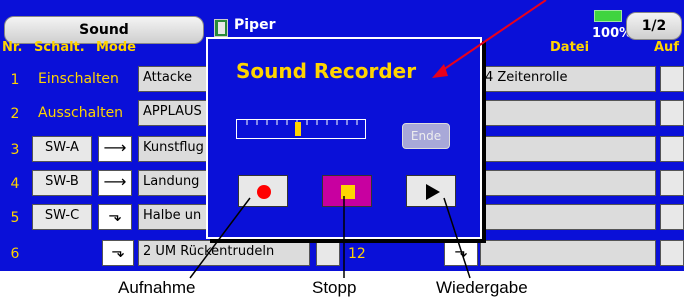  What do you see at coordinates (326, 71) in the screenshot?
I see `dialog-title: Sound Recorder` at bounding box center [326, 71].